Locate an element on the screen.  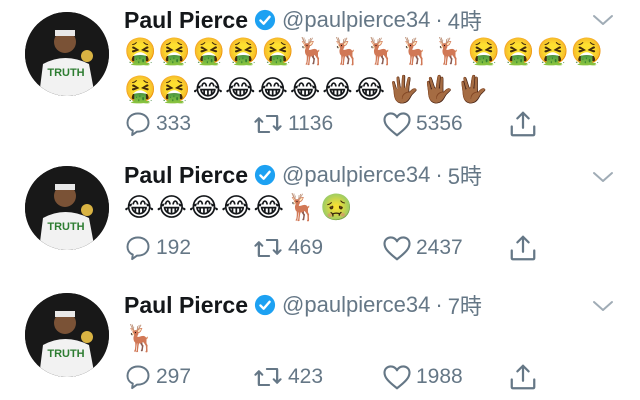
reply-button: 333 is located at coordinates (157, 124).